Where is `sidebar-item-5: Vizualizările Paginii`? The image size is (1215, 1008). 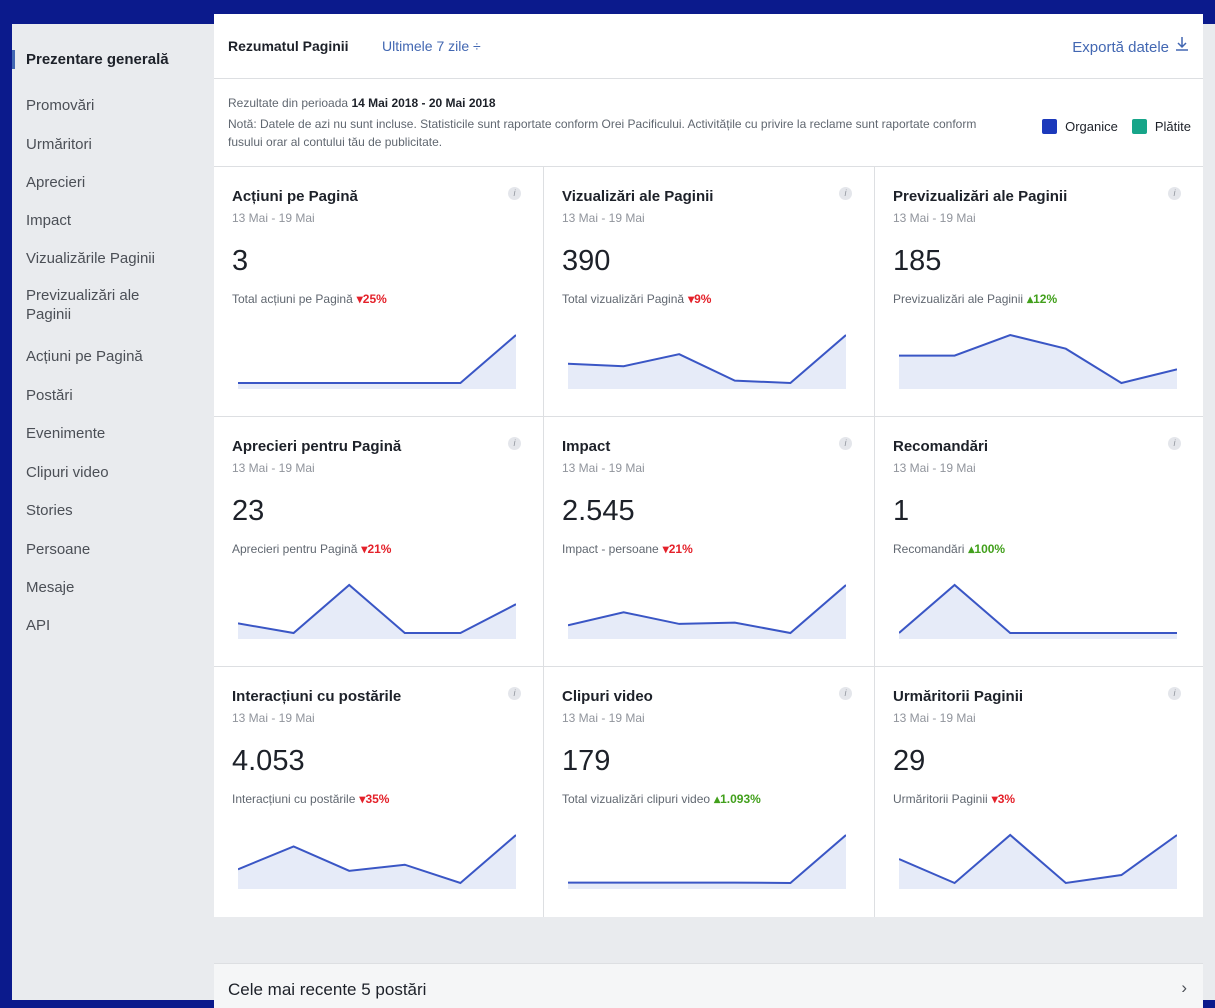
sidebar-item-5: Vizualizările Paginii is located at coordinates (109, 258).